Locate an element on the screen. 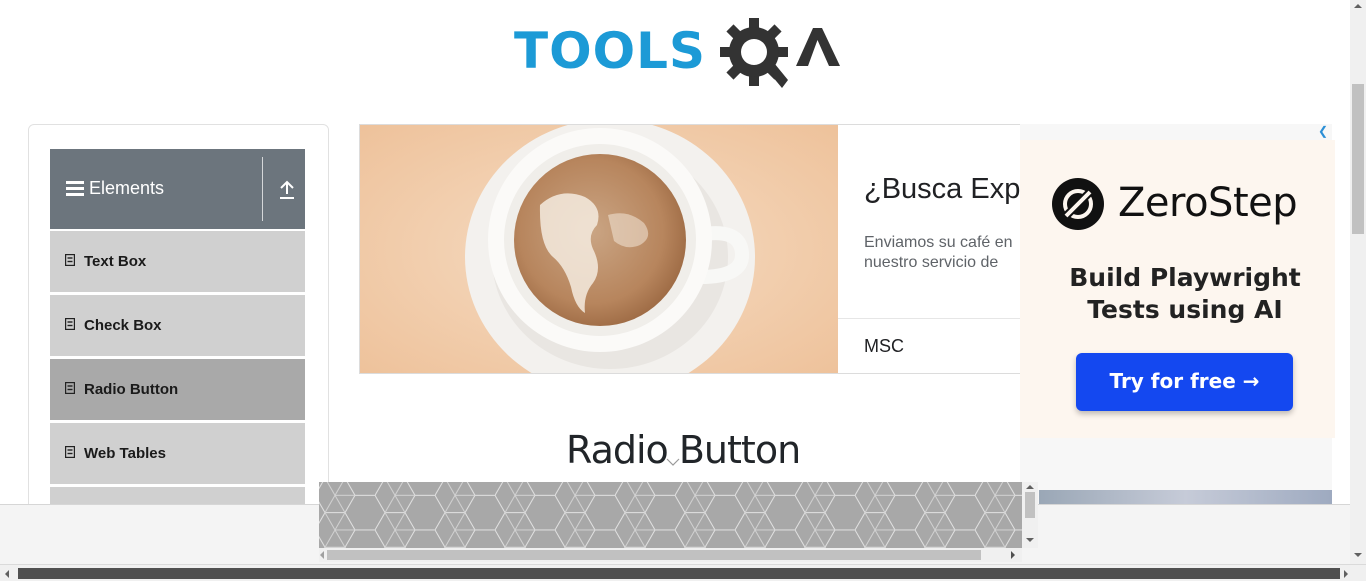 The width and height of the screenshot is (1366, 581). page-vertical-scrollbar is located at coordinates (1358, 282).